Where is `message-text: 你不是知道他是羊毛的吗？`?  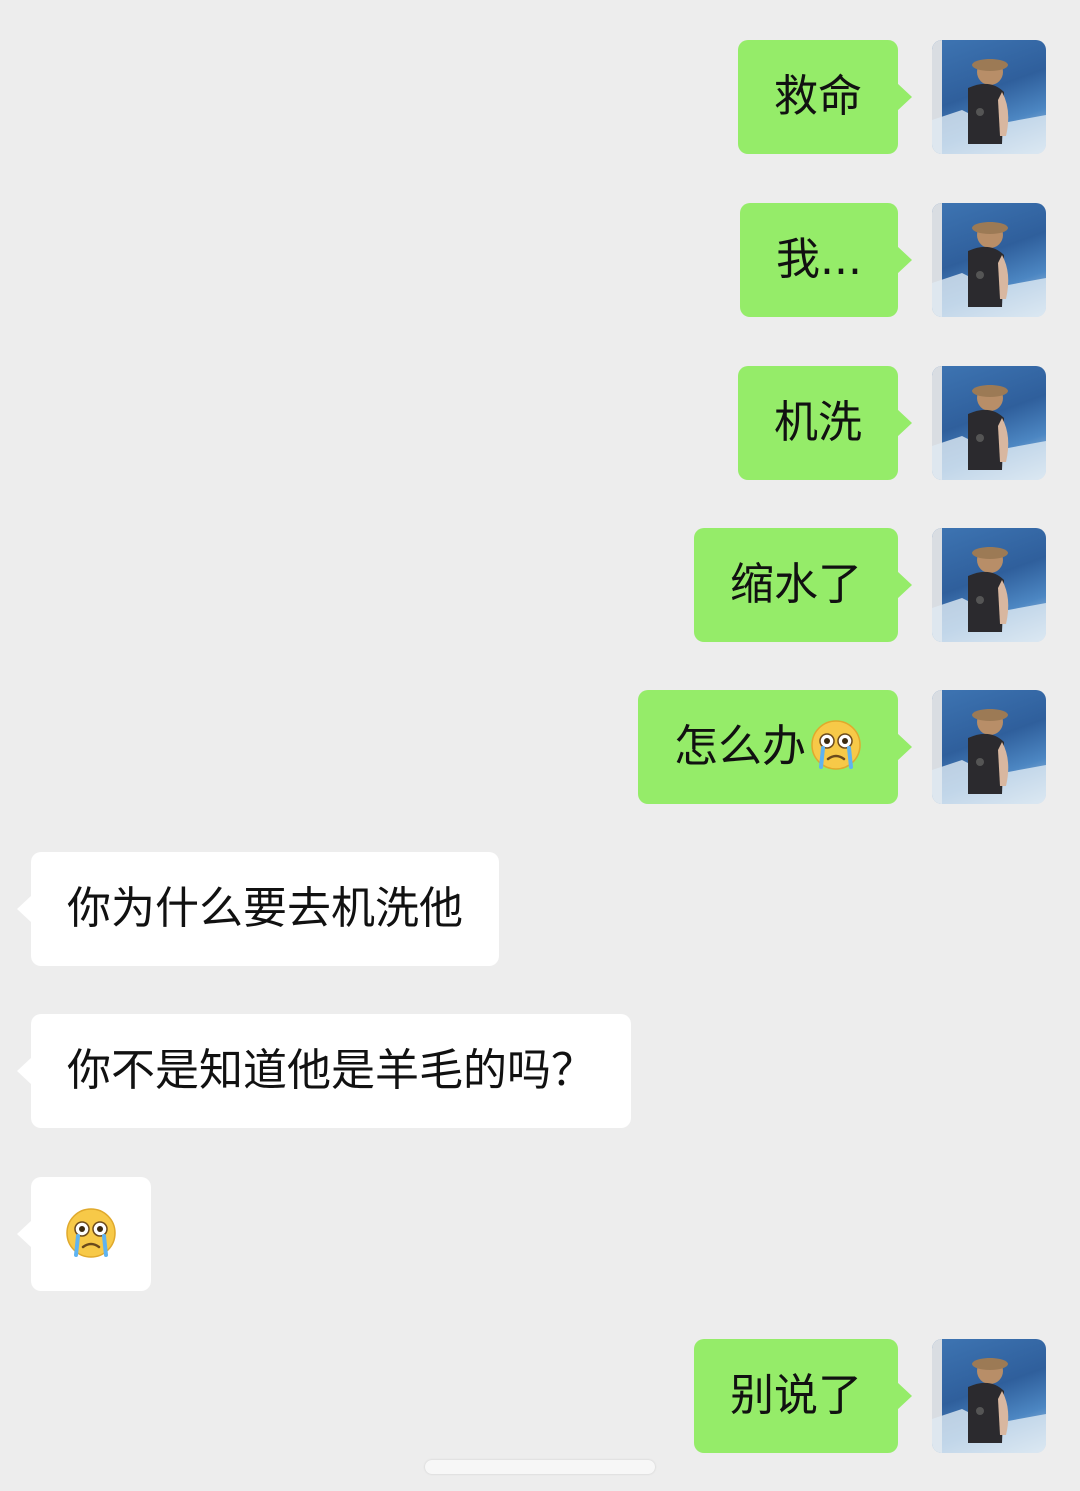 message-text: 你不是知道他是羊毛的吗？ is located at coordinates (331, 1070).